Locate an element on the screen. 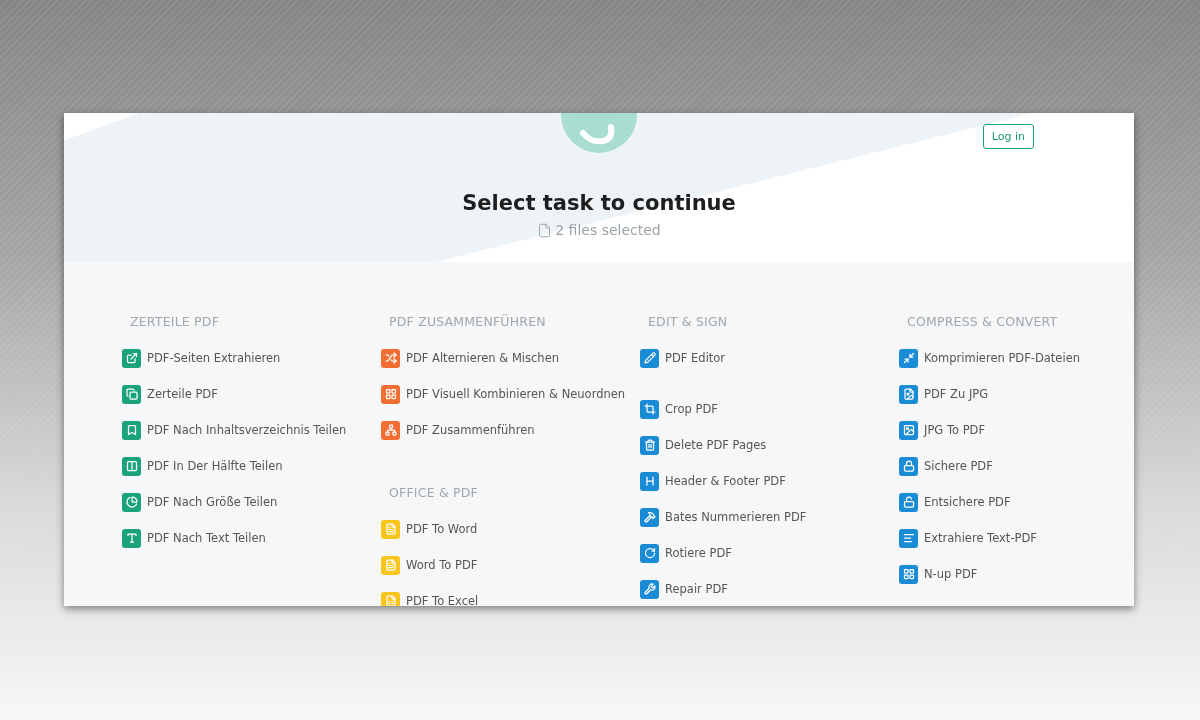 This screenshot has height=720, width=1200. tool-link: PDF To Word is located at coordinates (429, 529).